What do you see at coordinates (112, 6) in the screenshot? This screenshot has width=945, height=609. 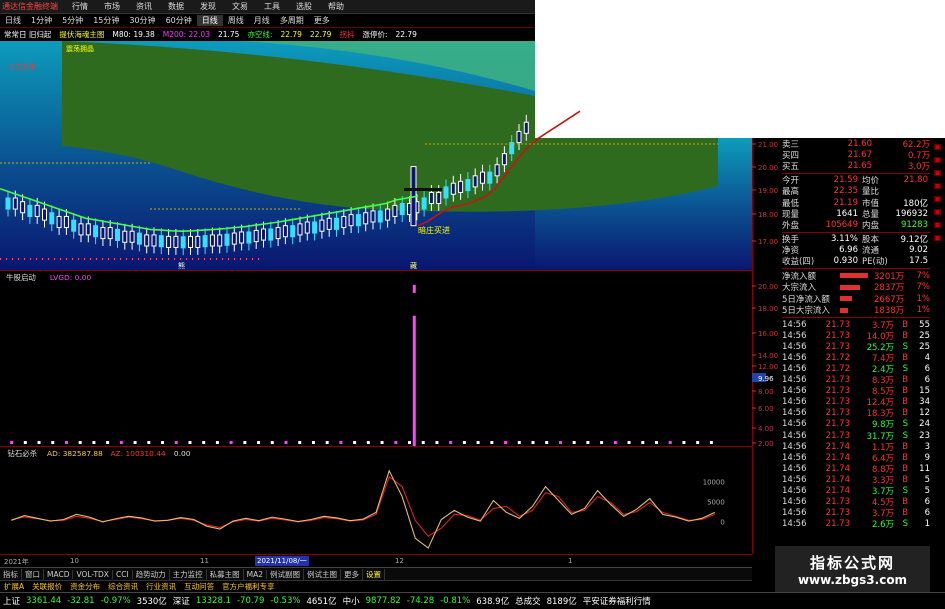 I see `menu-item-market: 市场` at bounding box center [112, 6].